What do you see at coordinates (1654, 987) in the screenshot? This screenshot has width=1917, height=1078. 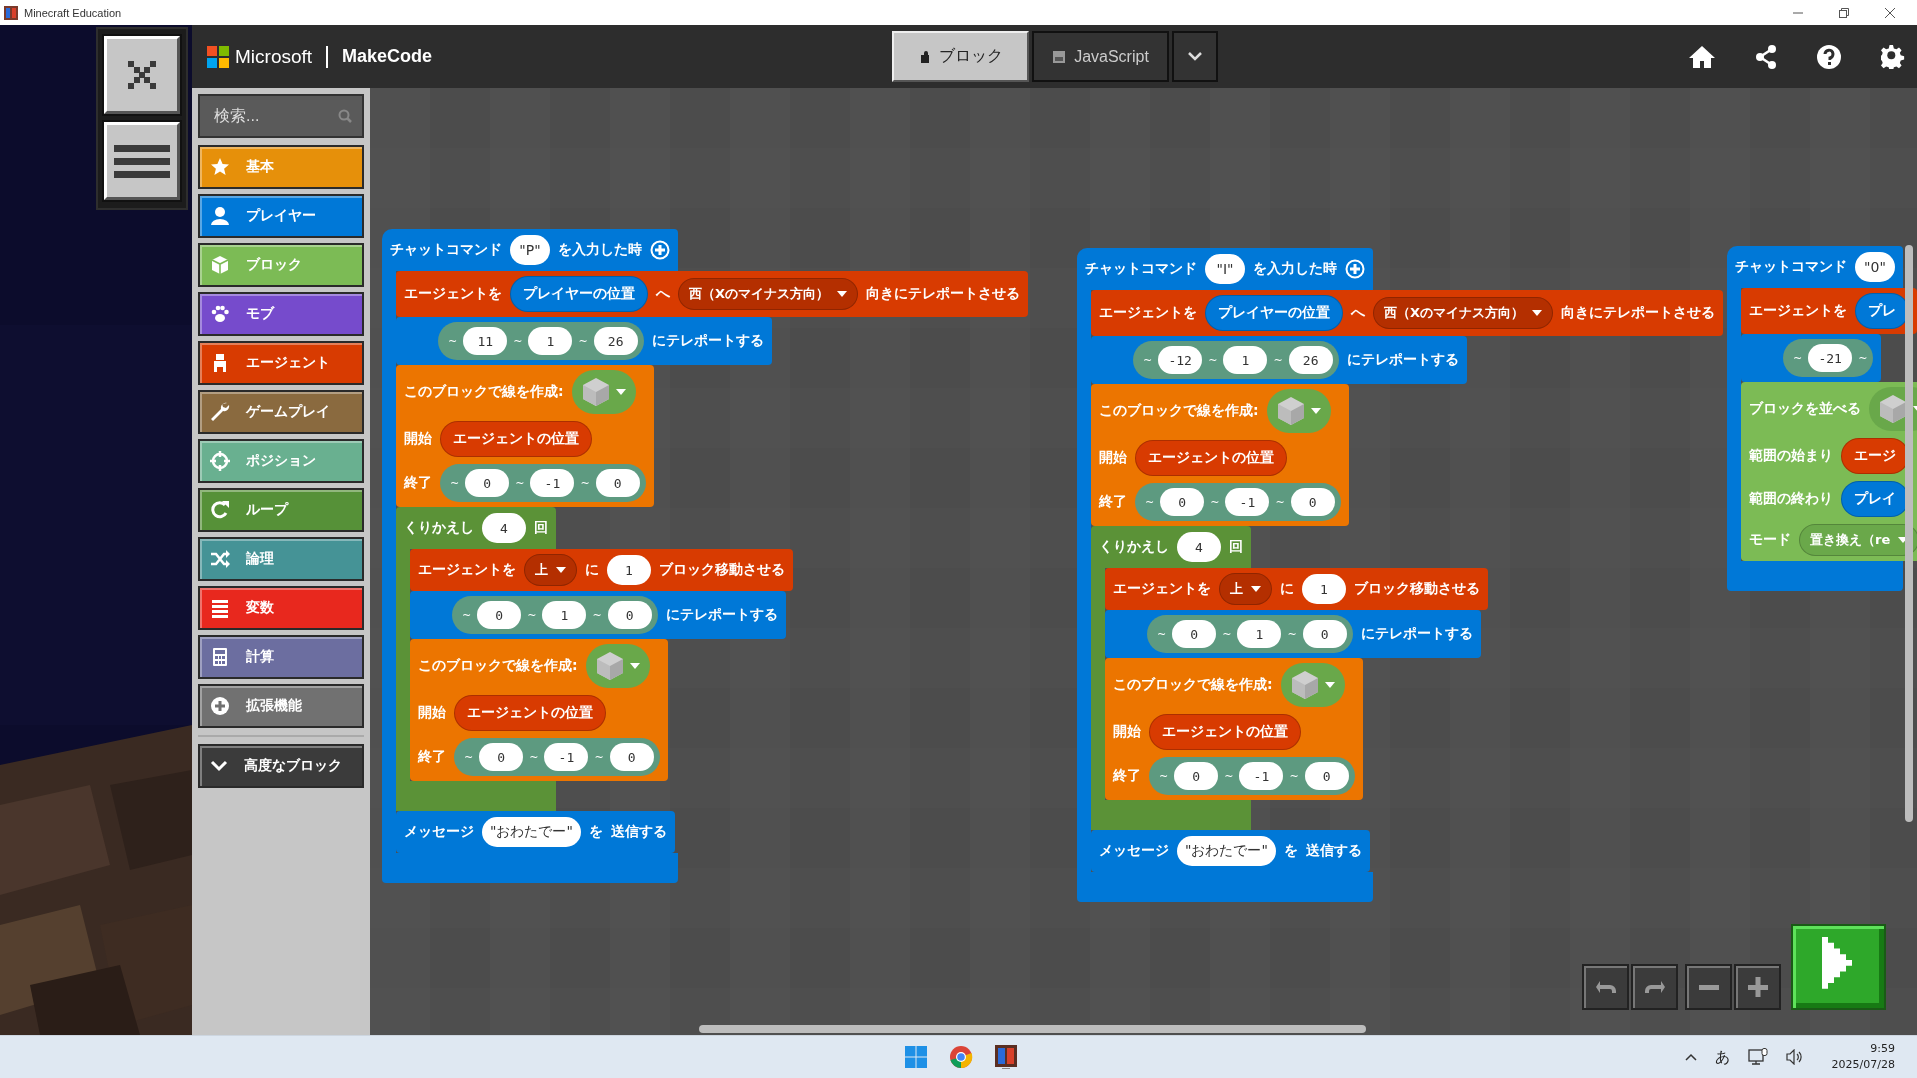 I see `redo-button` at bounding box center [1654, 987].